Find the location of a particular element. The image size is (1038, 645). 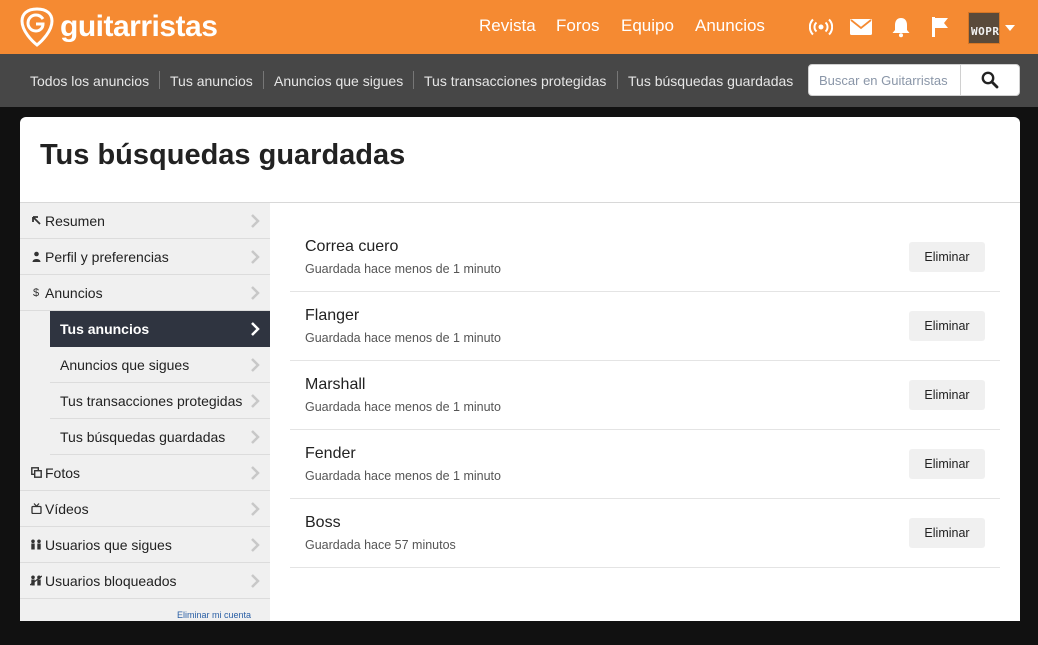

avatar-text: WOPR is located at coordinates (985, 31).